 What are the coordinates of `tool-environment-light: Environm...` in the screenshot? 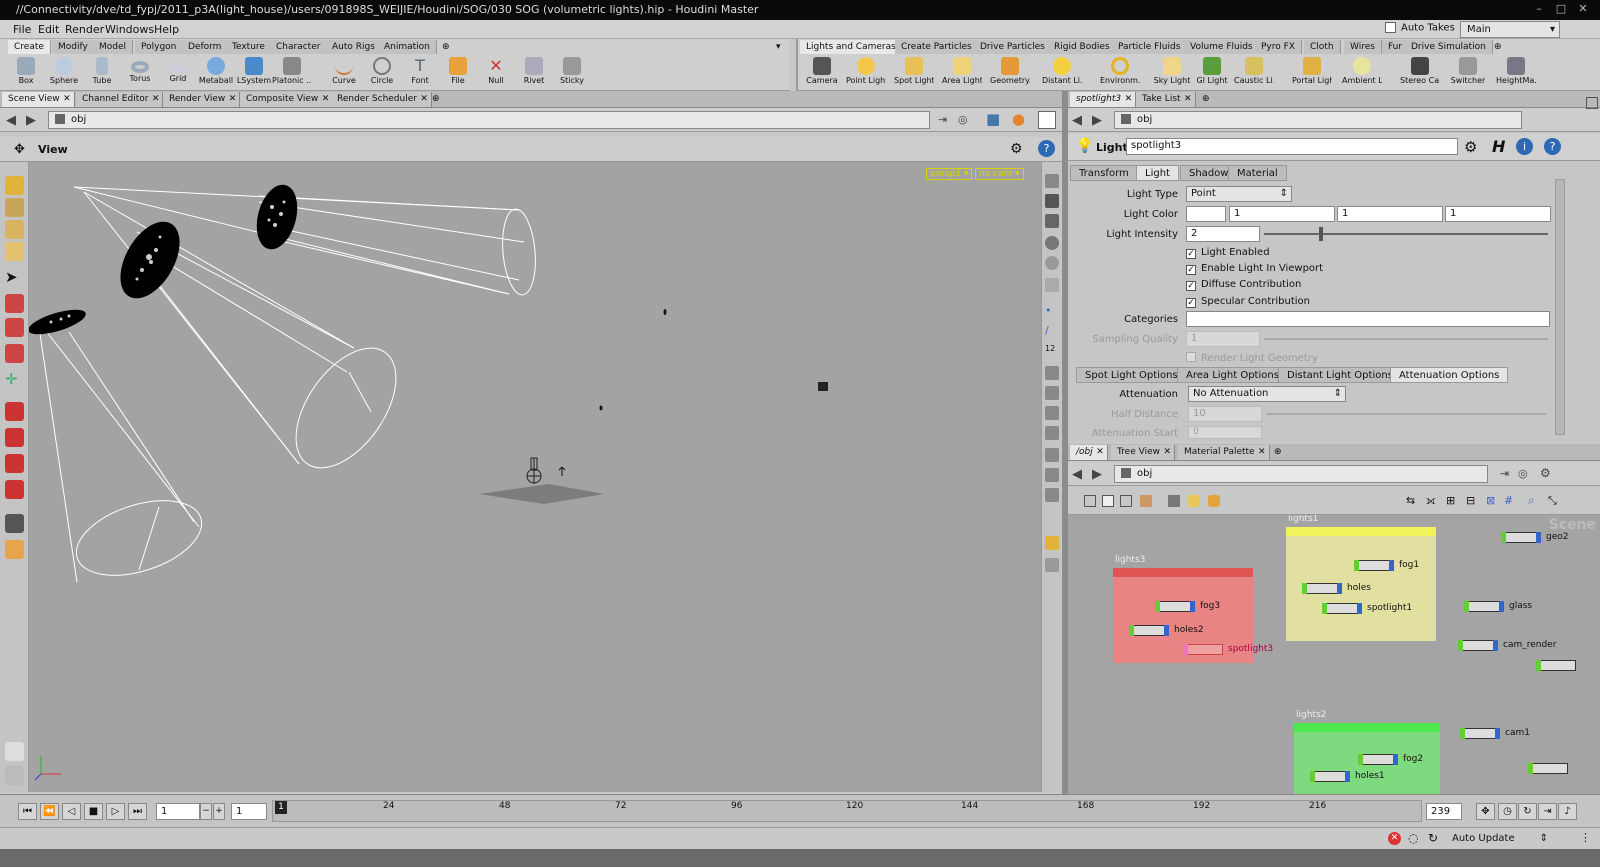 It's located at (1120, 73).